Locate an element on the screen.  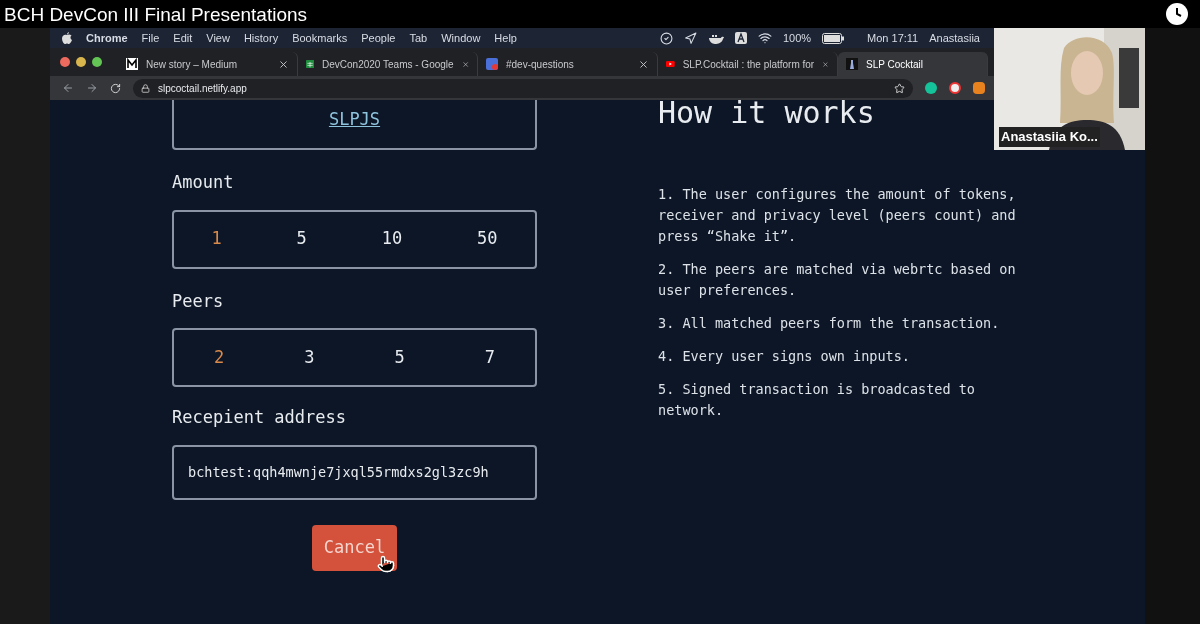
peers-label: Peers is located at coordinates (198, 301).